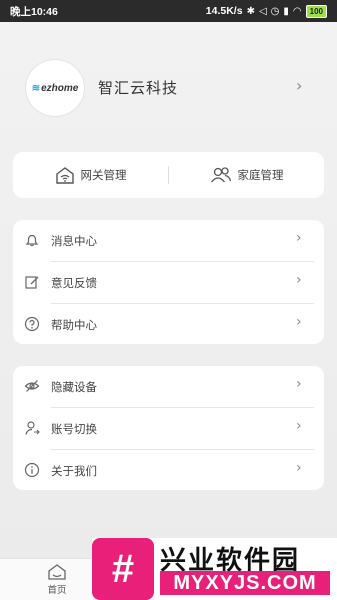 The image size is (337, 600). Describe the element at coordinates (60, 88) in the screenshot. I see `logo-text: ezhome` at that location.